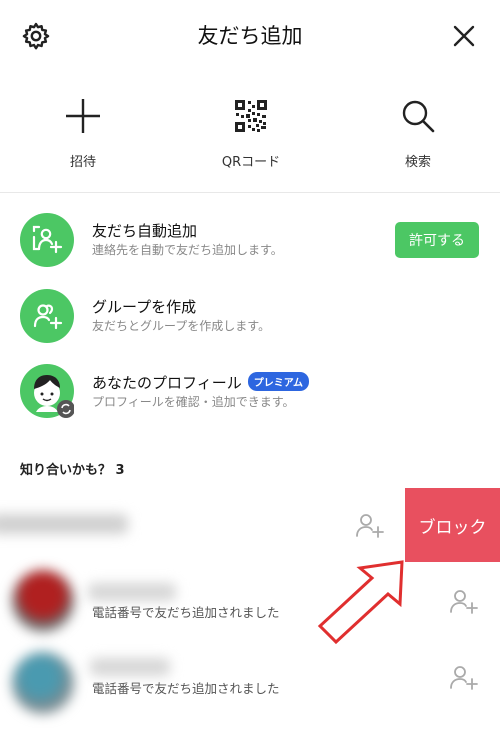  I want to click on invite-button: 招待, so click(83, 132).